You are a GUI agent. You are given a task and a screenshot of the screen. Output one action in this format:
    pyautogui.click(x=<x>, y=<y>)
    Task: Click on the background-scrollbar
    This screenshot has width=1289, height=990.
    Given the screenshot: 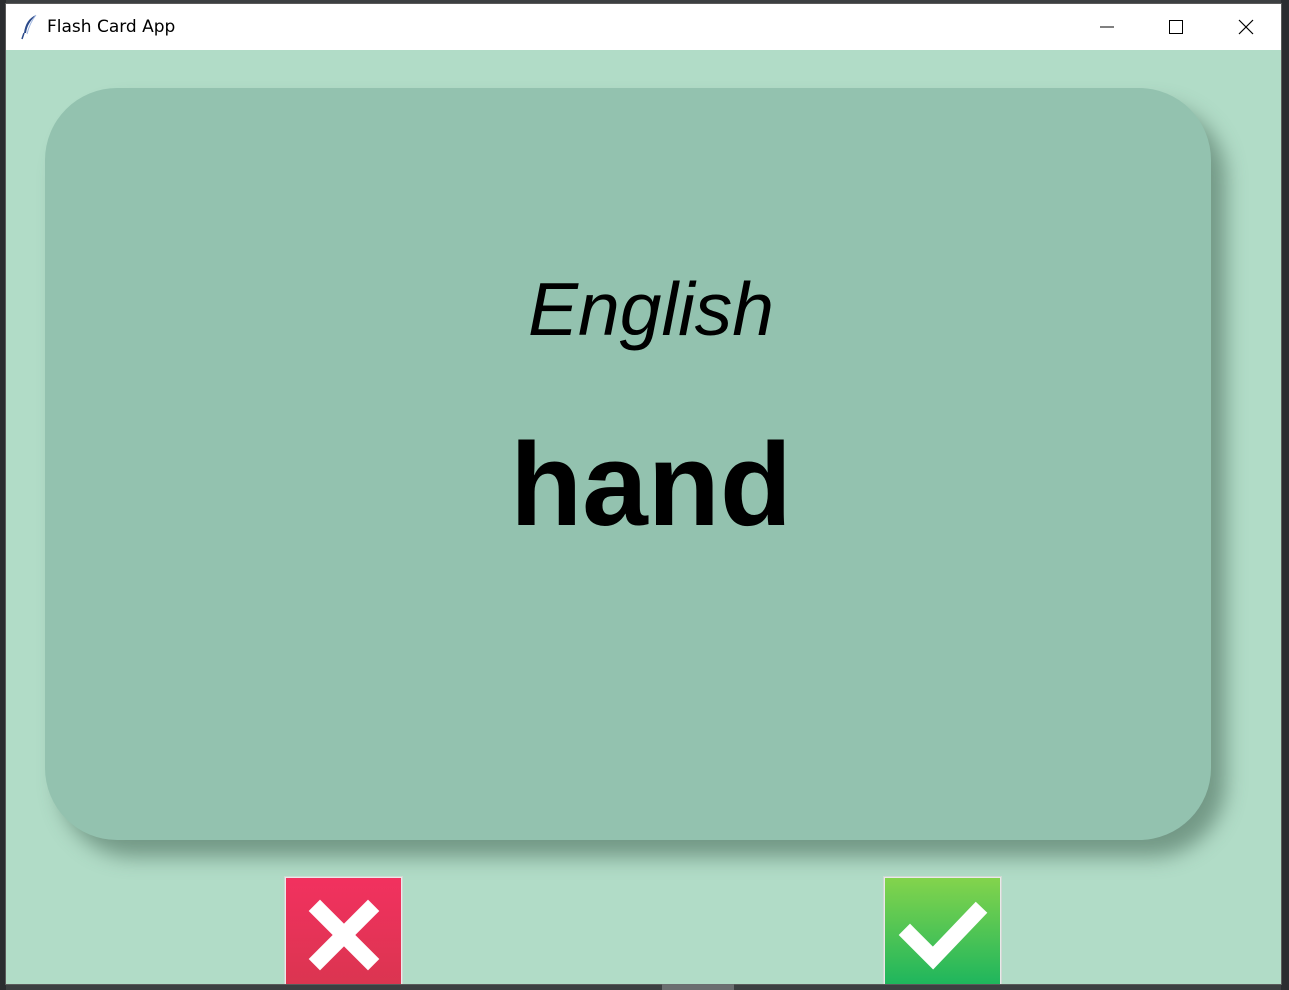 What is the action you would take?
    pyautogui.click(x=698, y=987)
    